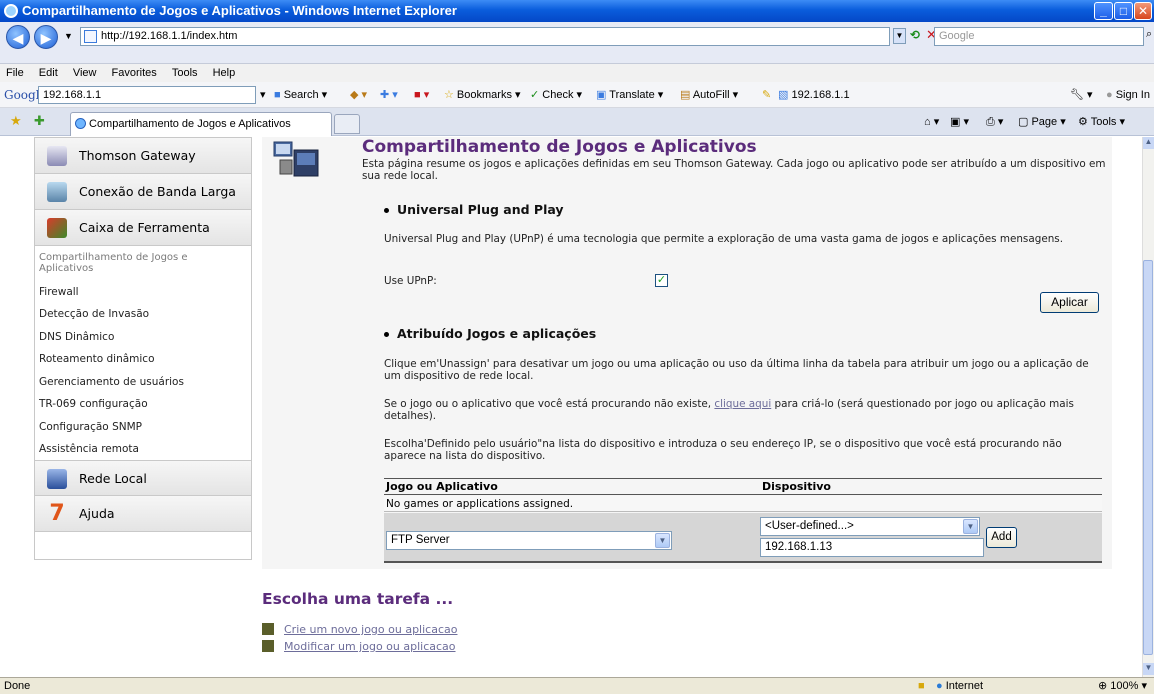 The width and height of the screenshot is (1154, 694). I want to click on menu-favorites: Favorites, so click(134, 73).